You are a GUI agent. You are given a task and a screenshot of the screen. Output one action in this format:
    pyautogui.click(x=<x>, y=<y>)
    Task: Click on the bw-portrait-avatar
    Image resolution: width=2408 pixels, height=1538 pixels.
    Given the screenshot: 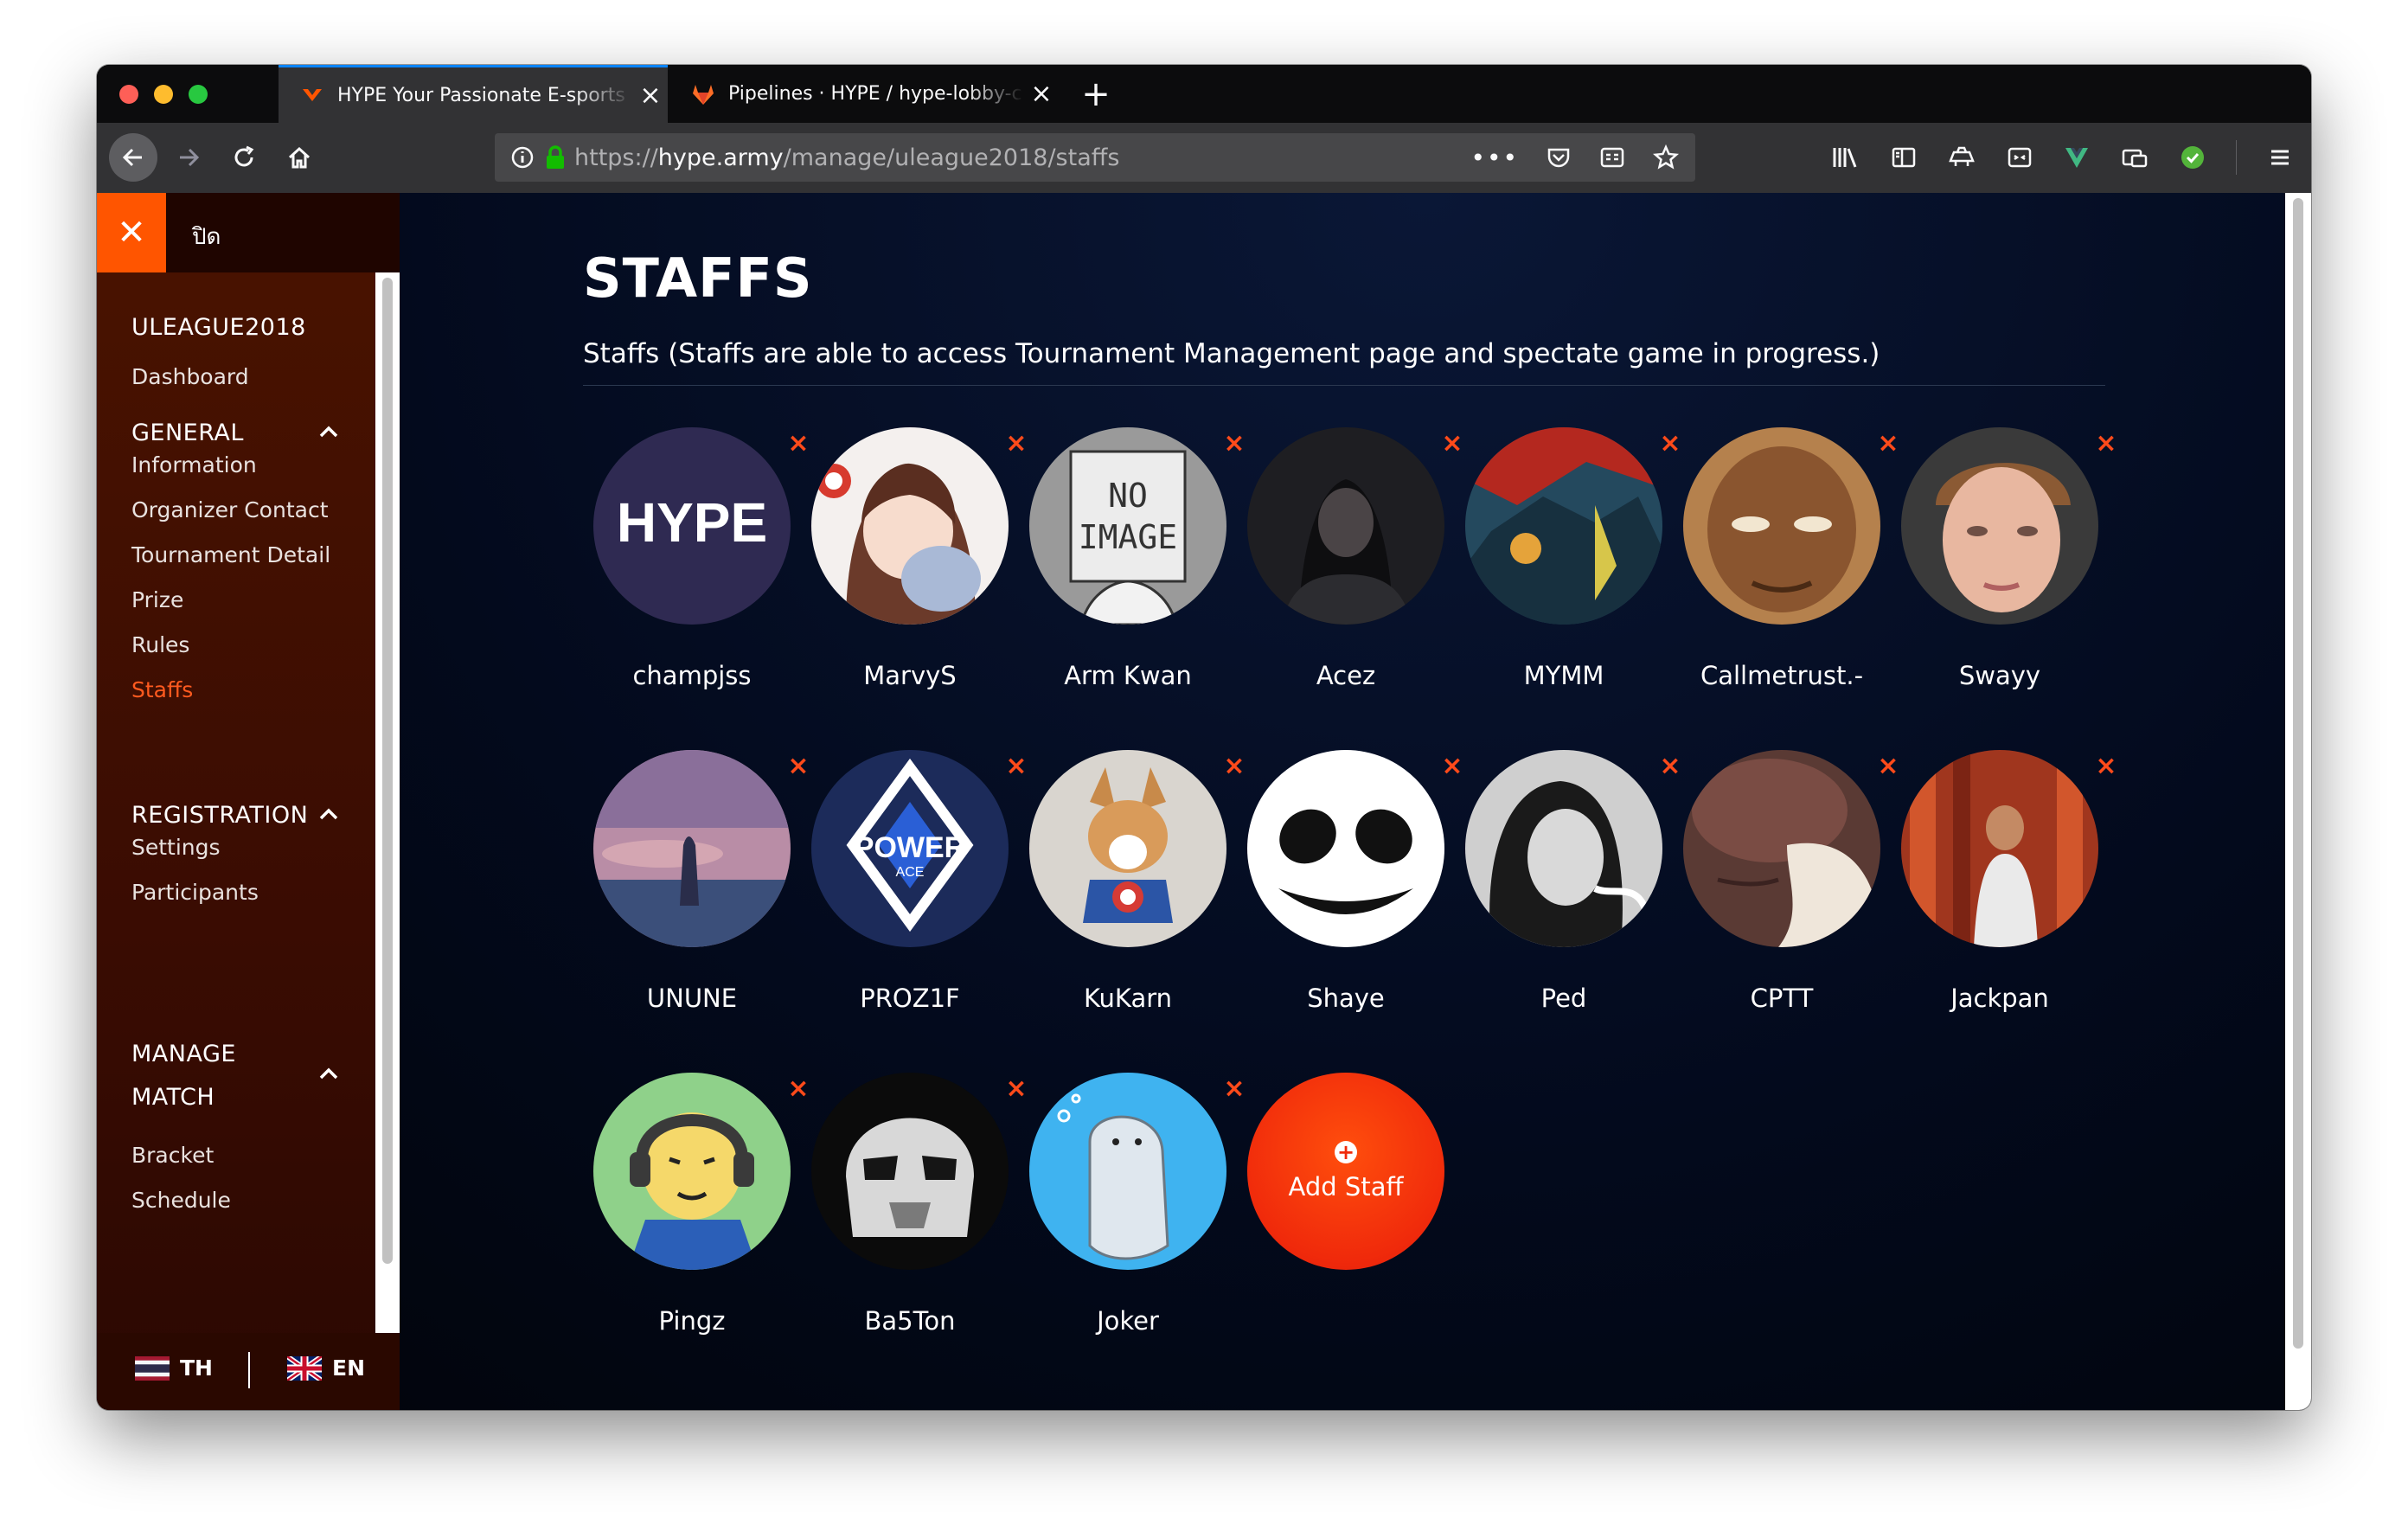 What is the action you would take?
    pyautogui.click(x=1563, y=849)
    